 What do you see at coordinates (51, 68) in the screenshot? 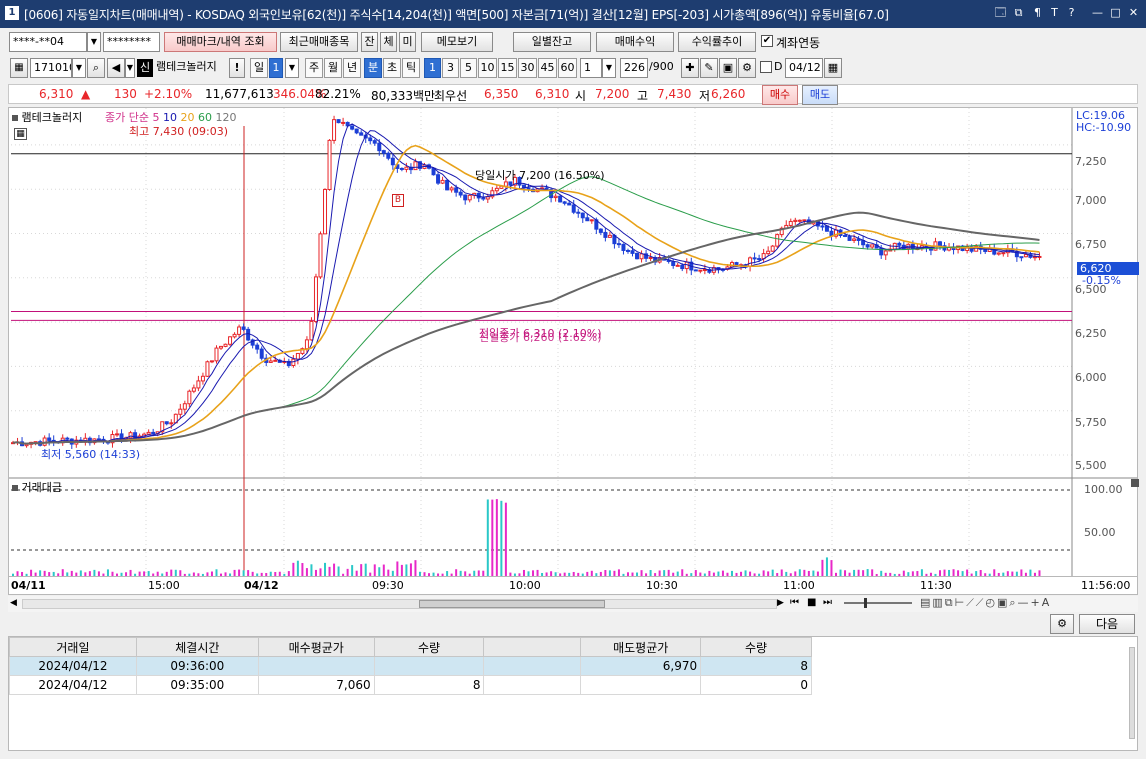
I see `stock-code-input: 171010` at bounding box center [51, 68].